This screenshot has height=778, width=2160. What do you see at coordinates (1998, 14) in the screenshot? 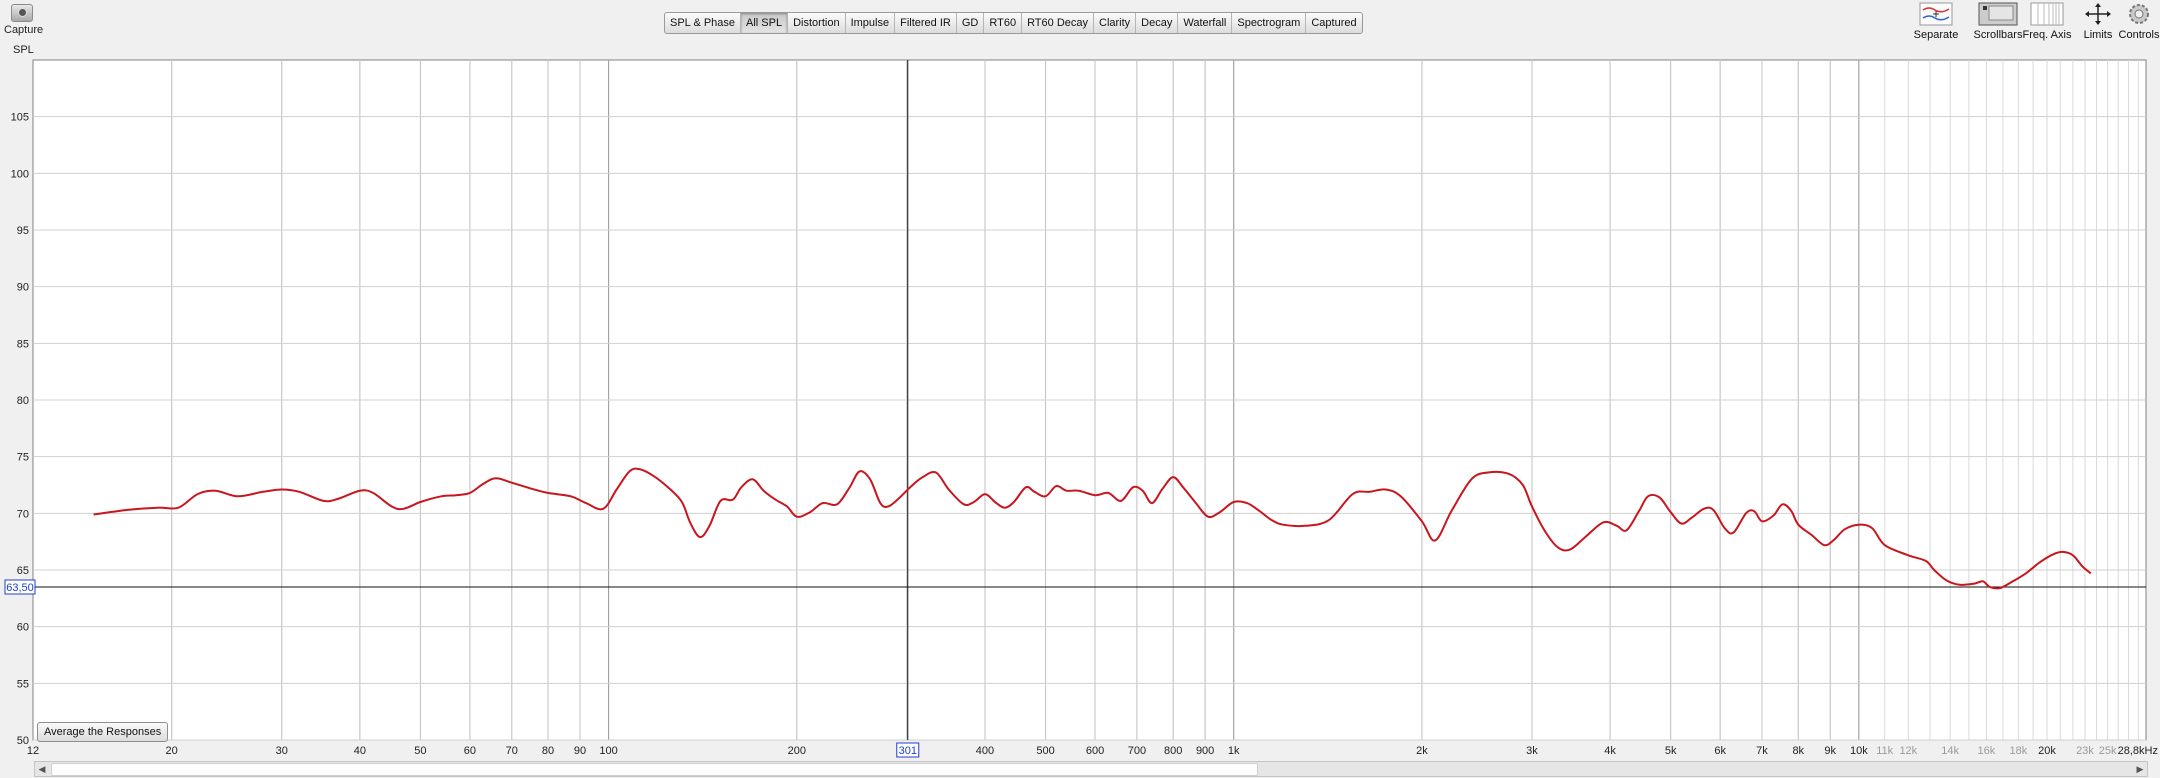
I see `scrollbars-icon` at bounding box center [1998, 14].